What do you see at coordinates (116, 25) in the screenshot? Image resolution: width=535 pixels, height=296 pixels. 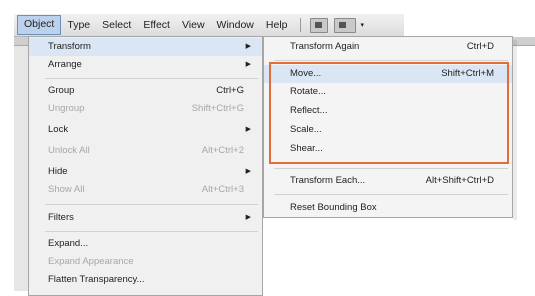 I see `menu-select: Select` at bounding box center [116, 25].